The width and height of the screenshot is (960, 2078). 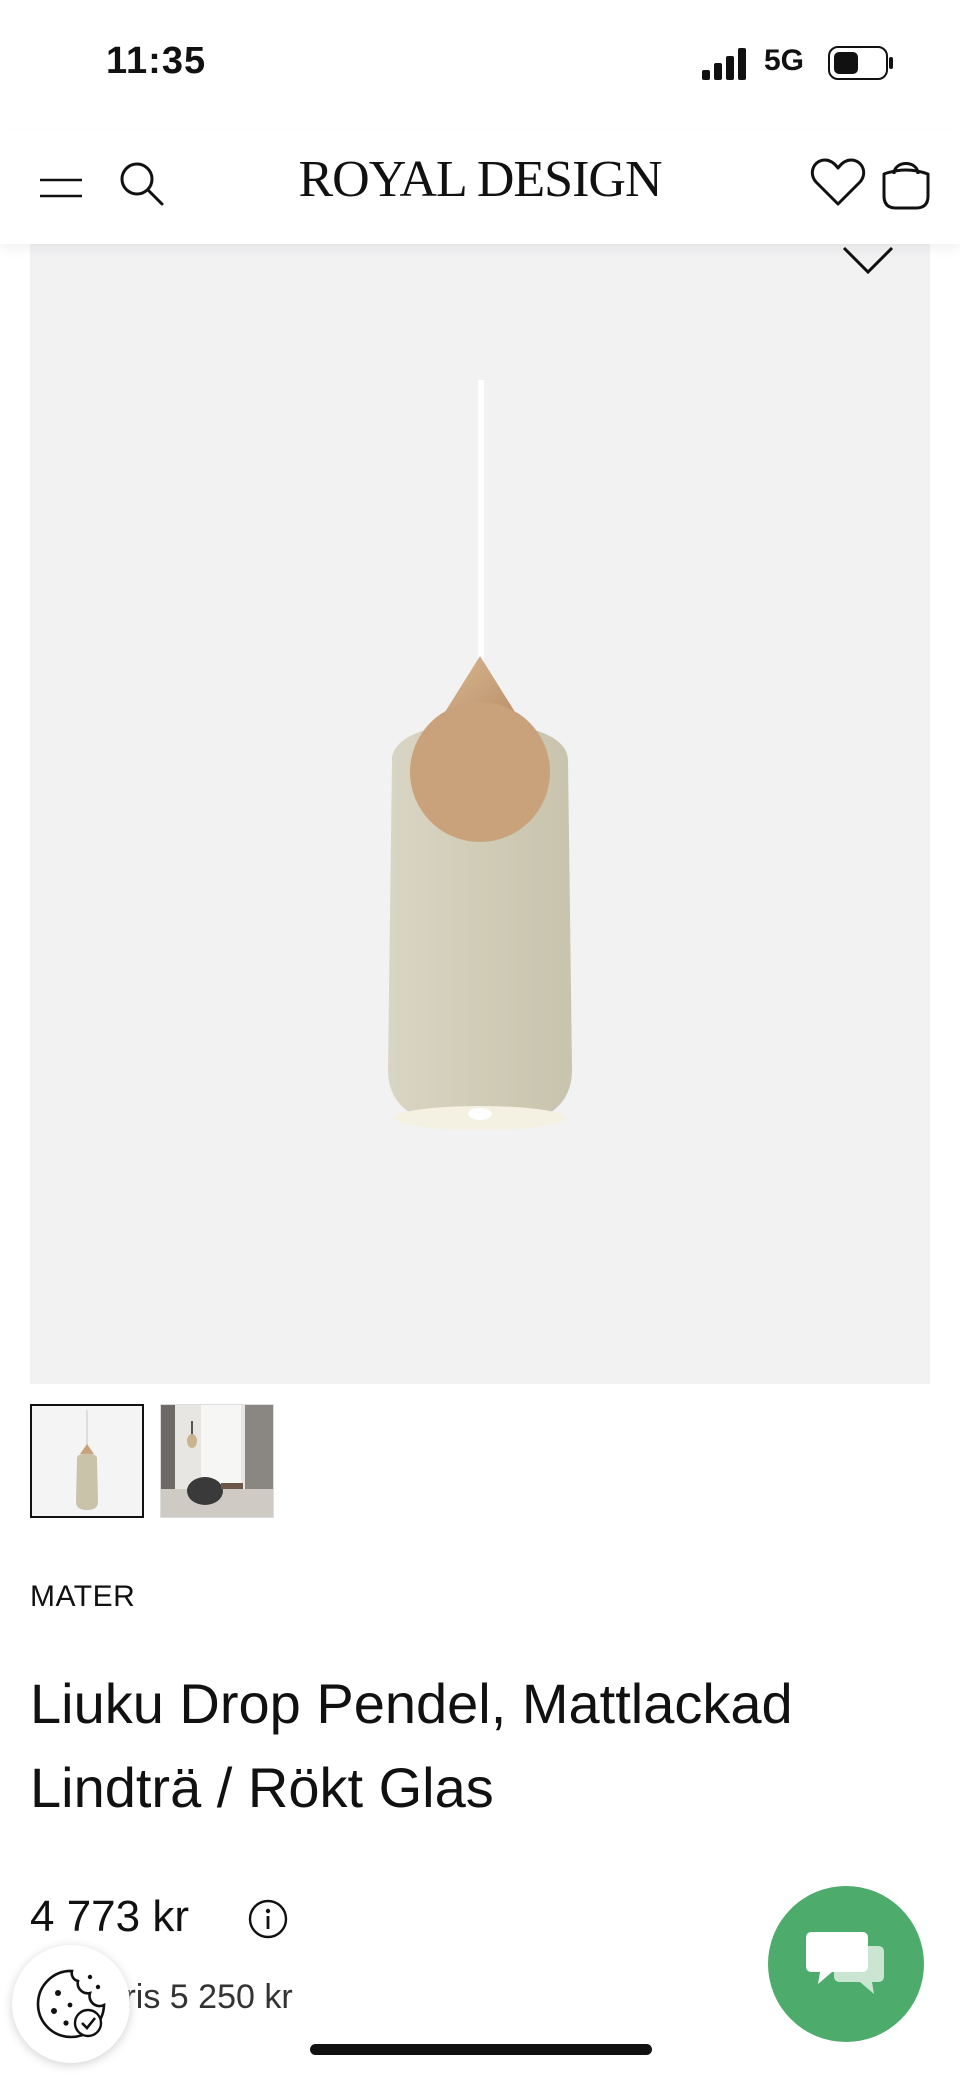 What do you see at coordinates (268, 1919) in the screenshot?
I see `info-icon` at bounding box center [268, 1919].